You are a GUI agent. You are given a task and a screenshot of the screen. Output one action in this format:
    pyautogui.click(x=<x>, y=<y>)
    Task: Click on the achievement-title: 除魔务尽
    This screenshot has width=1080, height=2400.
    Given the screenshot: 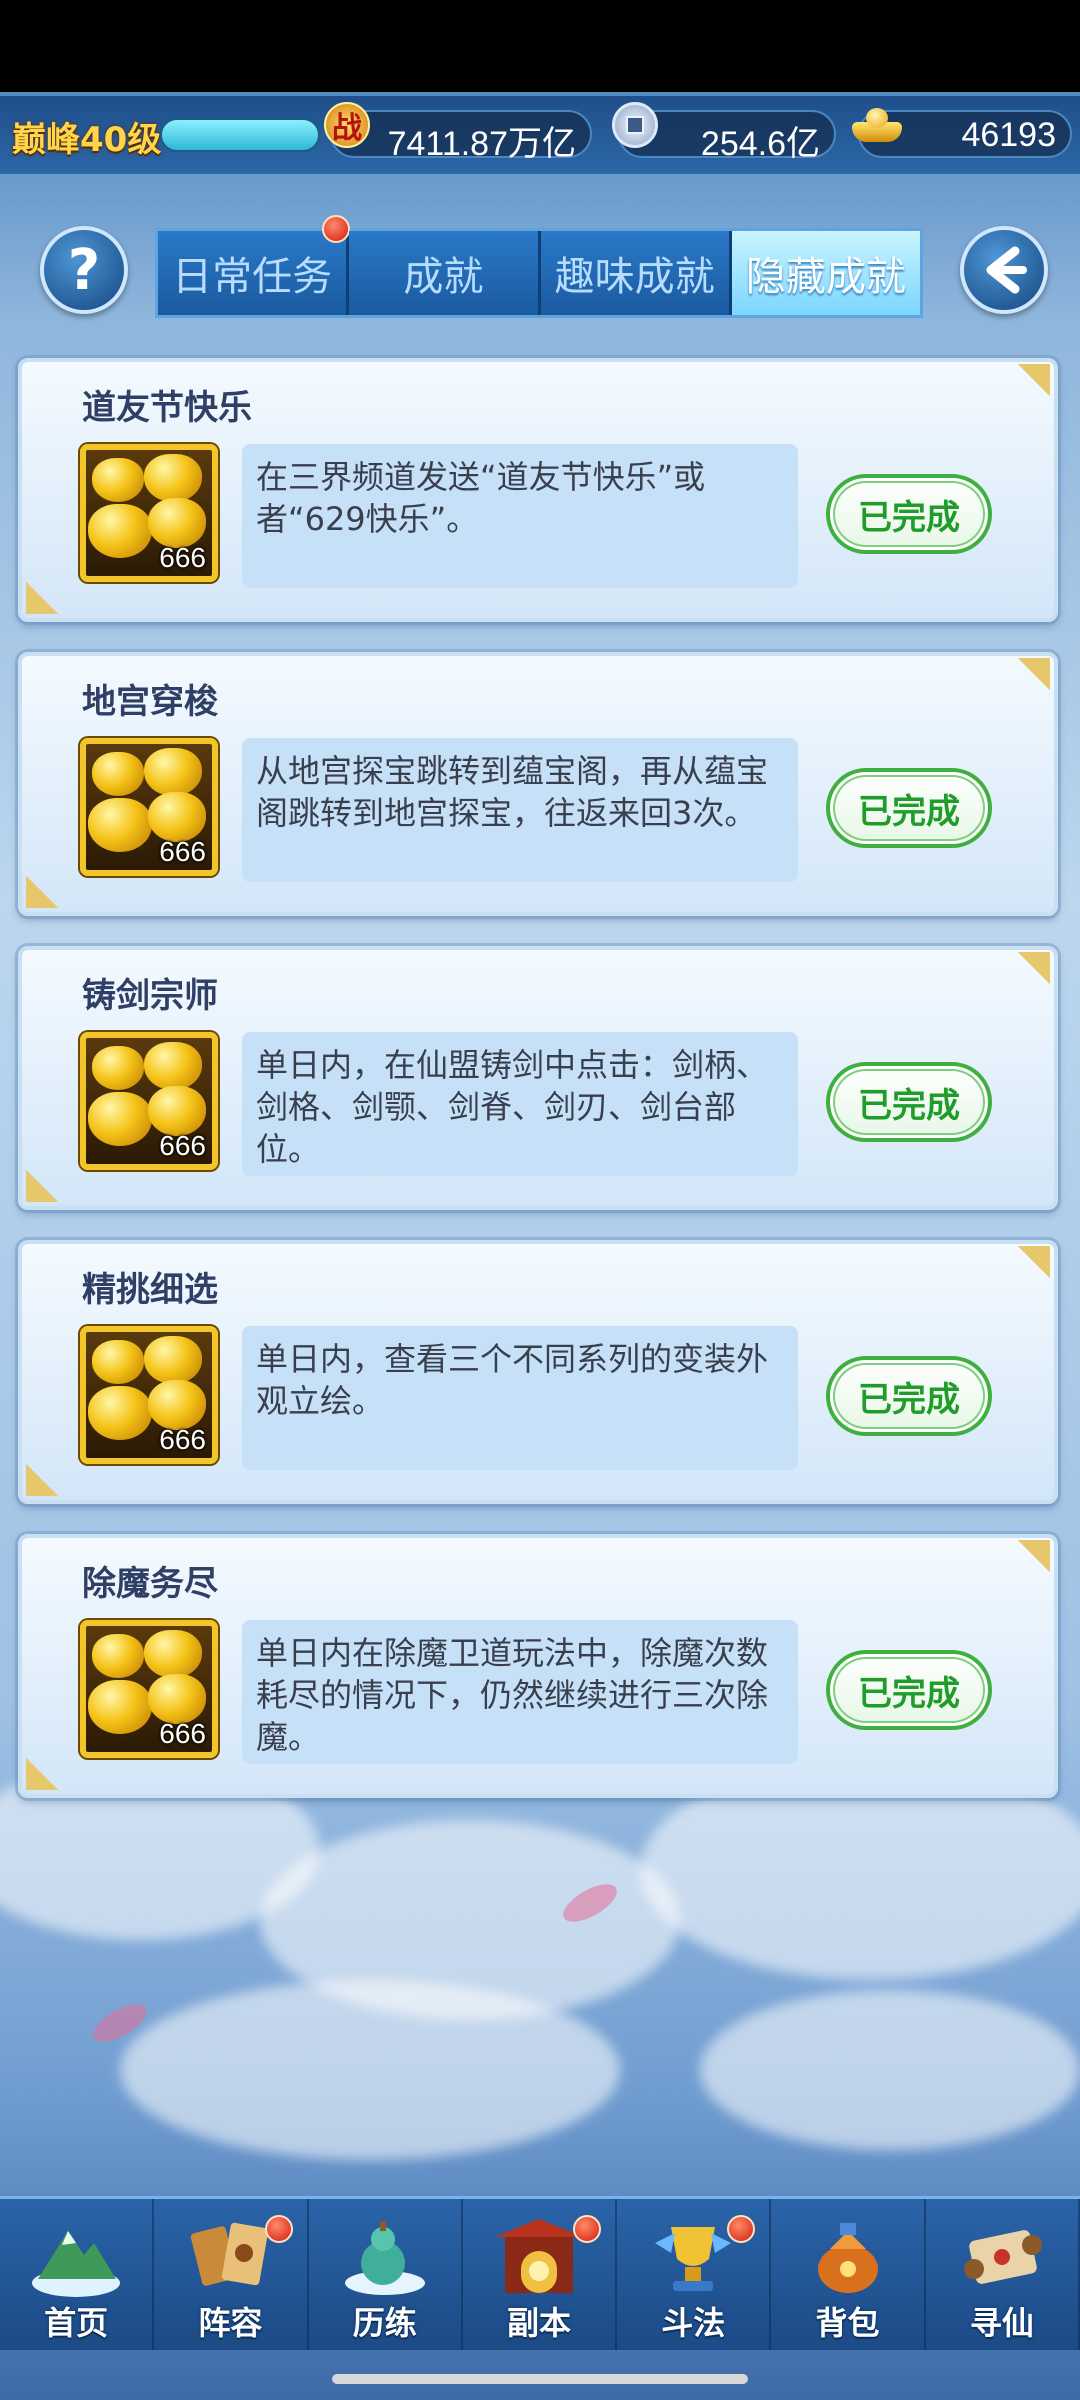 What is the action you would take?
    pyautogui.click(x=150, y=1584)
    